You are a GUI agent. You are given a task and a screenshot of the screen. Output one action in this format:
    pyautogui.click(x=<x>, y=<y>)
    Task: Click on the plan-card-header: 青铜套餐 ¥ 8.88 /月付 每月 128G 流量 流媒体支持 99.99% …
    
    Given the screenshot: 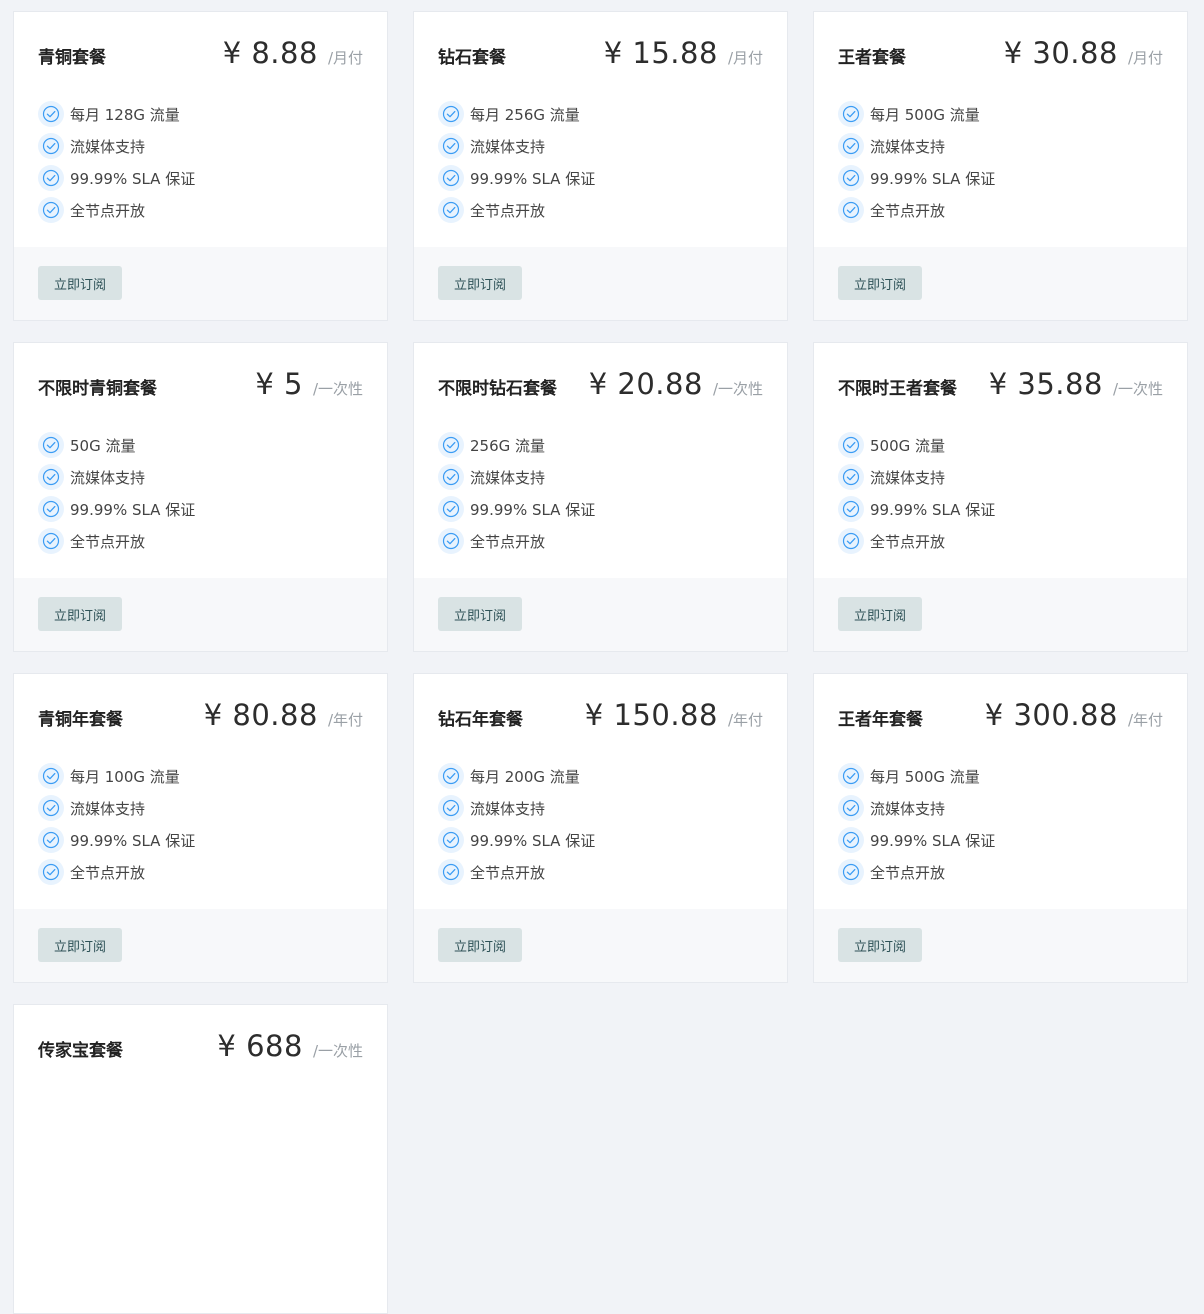 What is the action you would take?
    pyautogui.click(x=200, y=129)
    